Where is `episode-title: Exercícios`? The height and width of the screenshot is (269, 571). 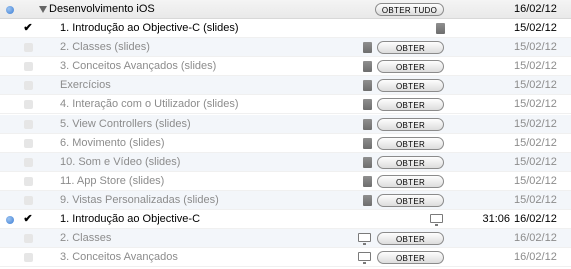 episode-title: Exercícios is located at coordinates (85, 85).